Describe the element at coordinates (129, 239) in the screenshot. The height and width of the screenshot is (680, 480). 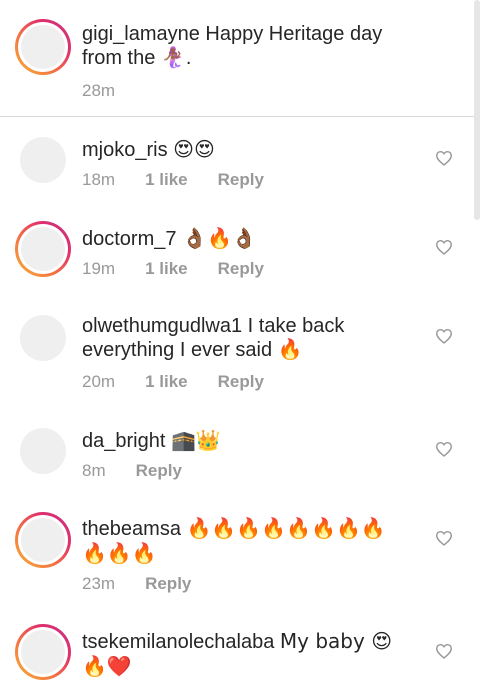
I see `comment-username: doctorm_7` at that location.